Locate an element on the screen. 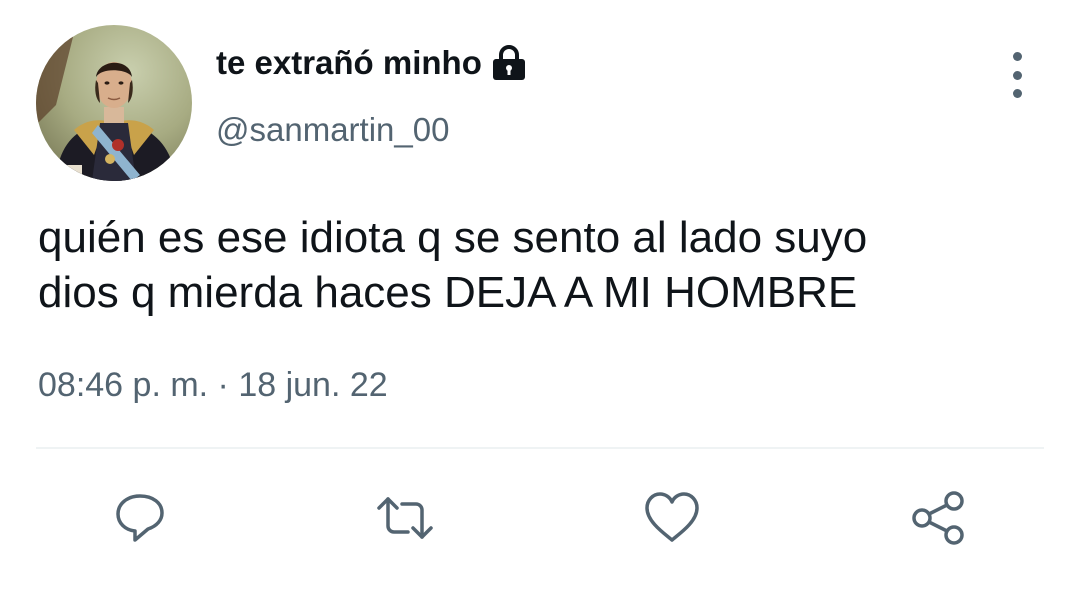  share-button is located at coordinates (938, 518).